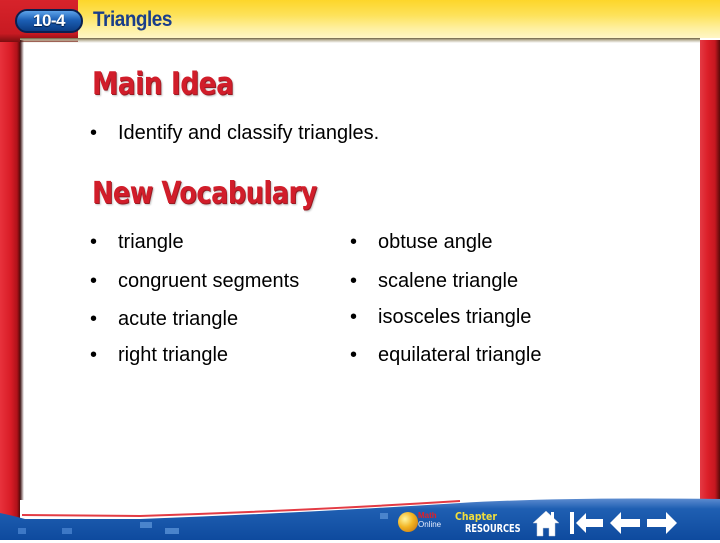 This screenshot has height=543, width=720. Describe the element at coordinates (10, 260) in the screenshot. I see `left-frame-bar` at that location.